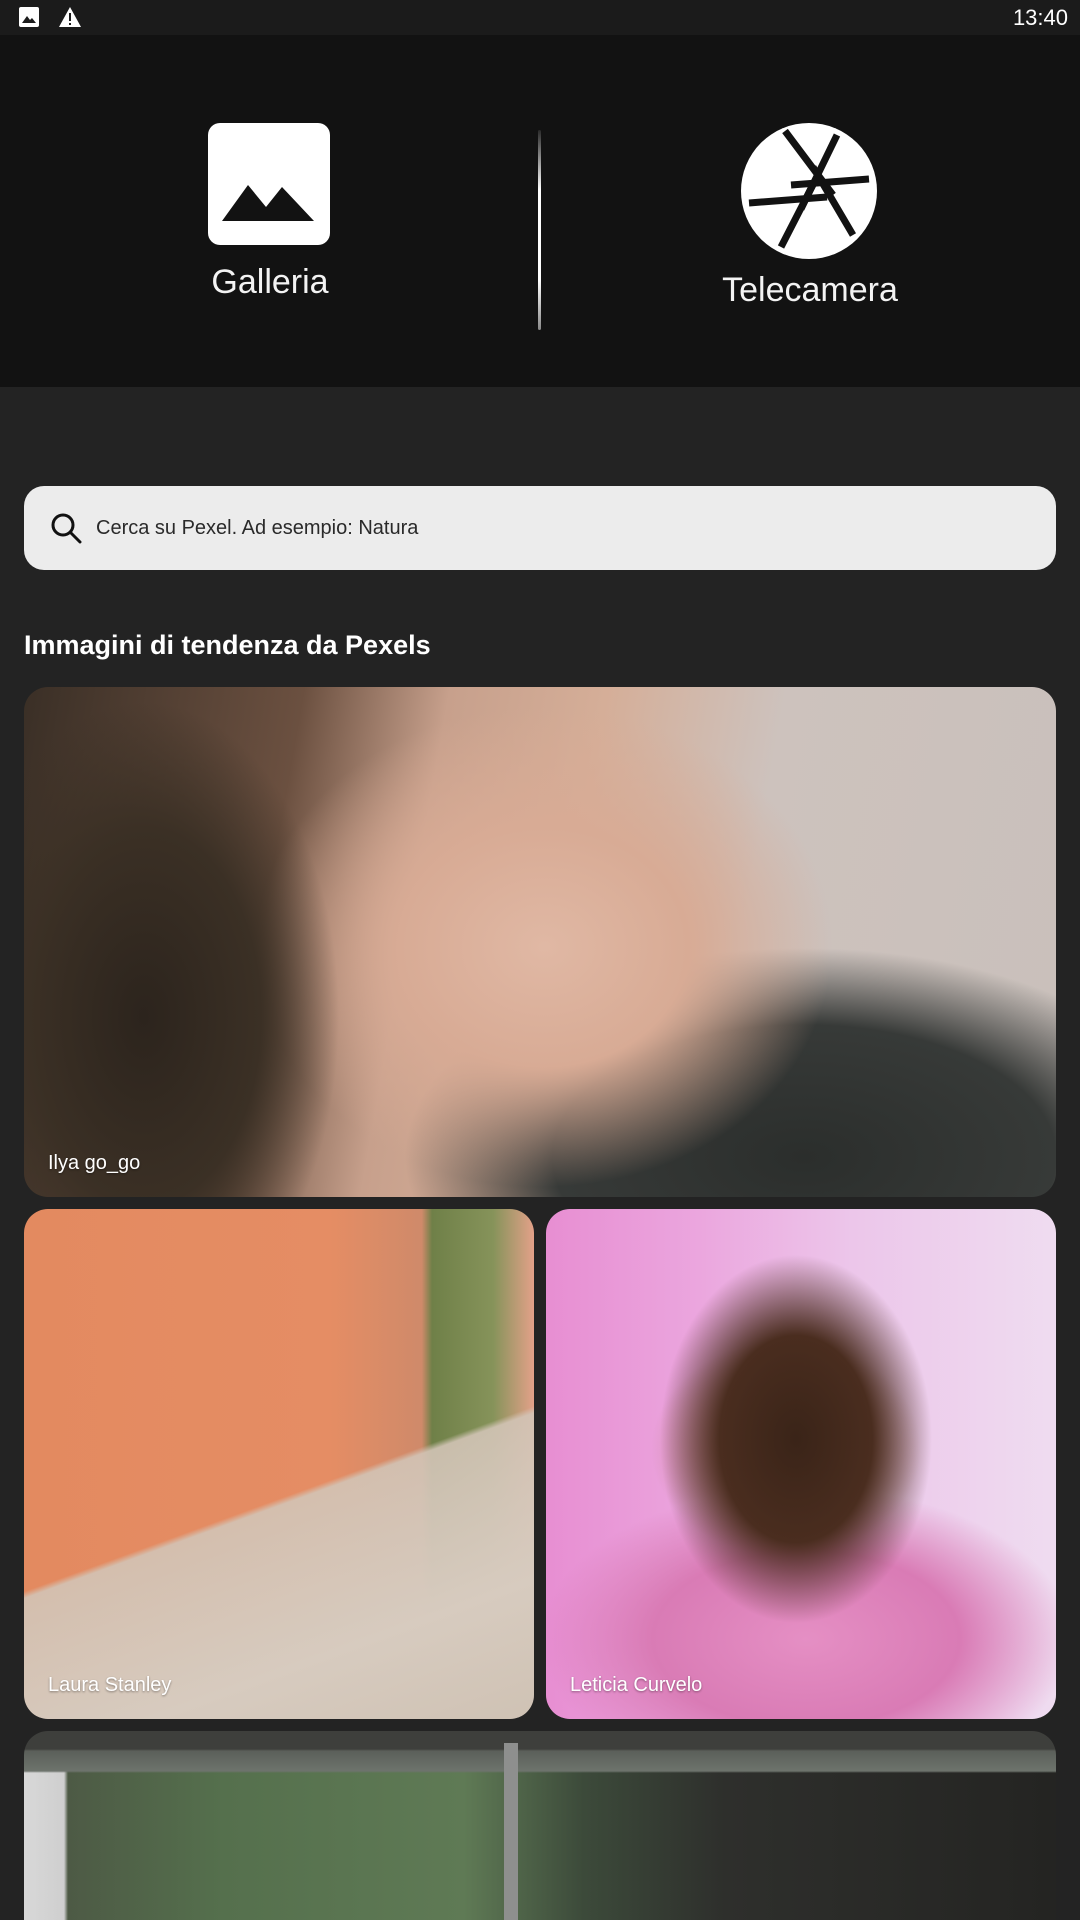 This screenshot has width=1080, height=1920. I want to click on camera-button: Telecamera, so click(810, 211).